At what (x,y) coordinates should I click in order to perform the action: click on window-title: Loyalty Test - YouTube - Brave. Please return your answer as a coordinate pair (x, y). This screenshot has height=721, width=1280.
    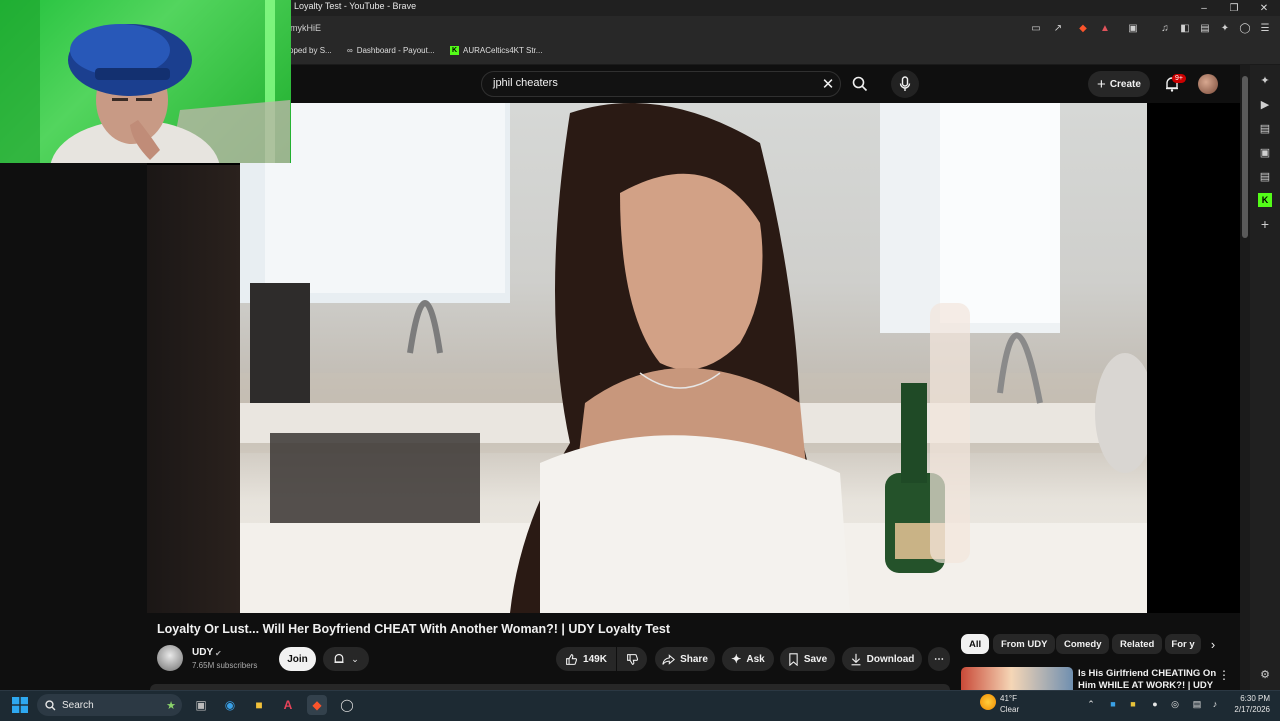
    Looking at the image, I should click on (355, 6).